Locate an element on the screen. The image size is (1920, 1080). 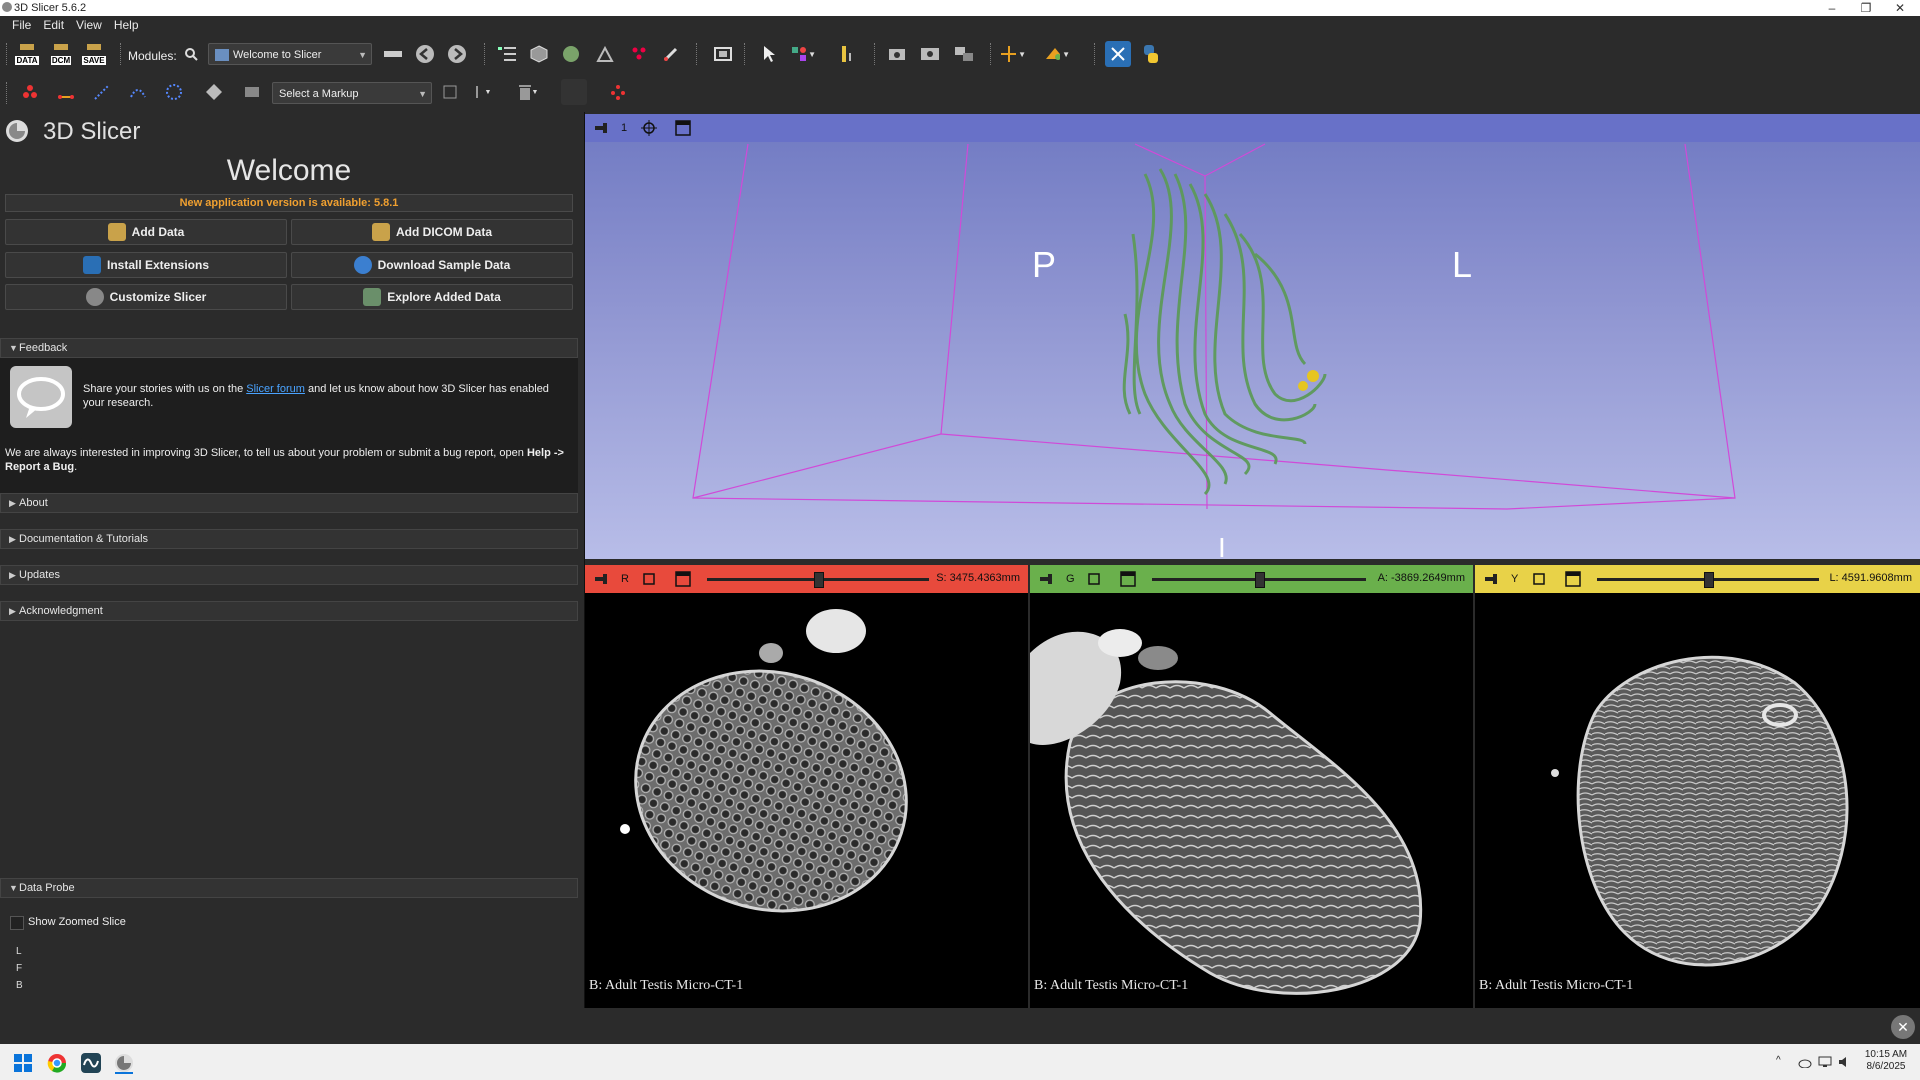
yellow-slice-offset-slider is located at coordinates (1708, 580).